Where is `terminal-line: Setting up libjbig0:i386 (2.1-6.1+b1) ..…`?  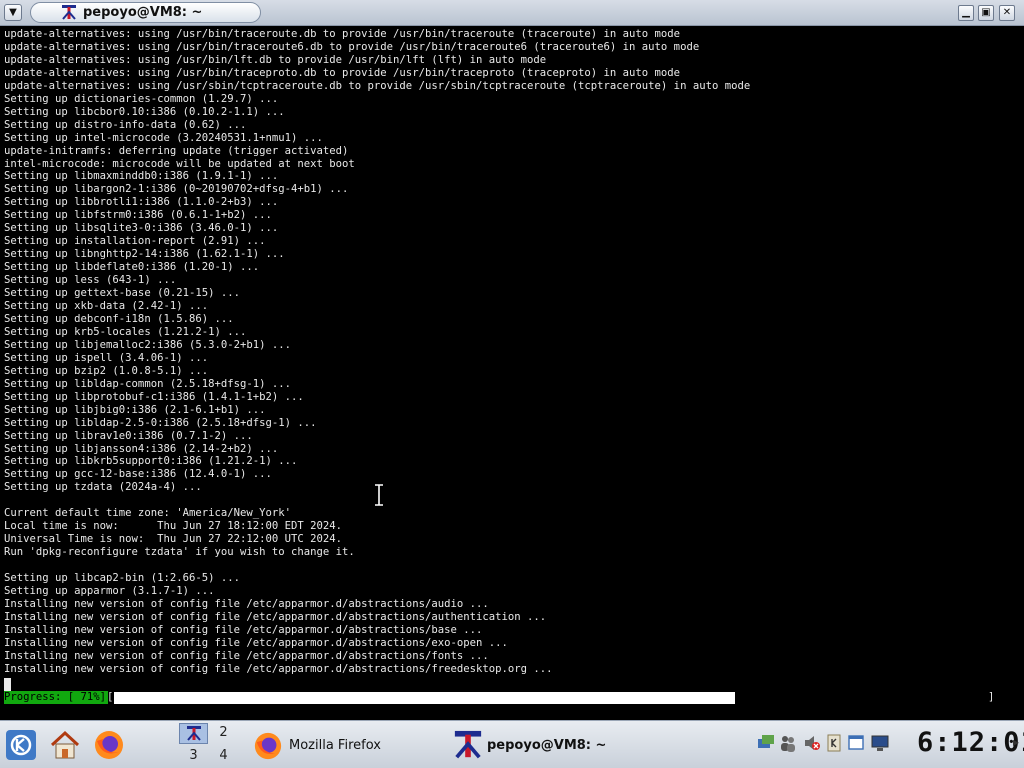 terminal-line: Setting up libjbig0:i386 (2.1-6.1+b1) ..… is located at coordinates (135, 409).